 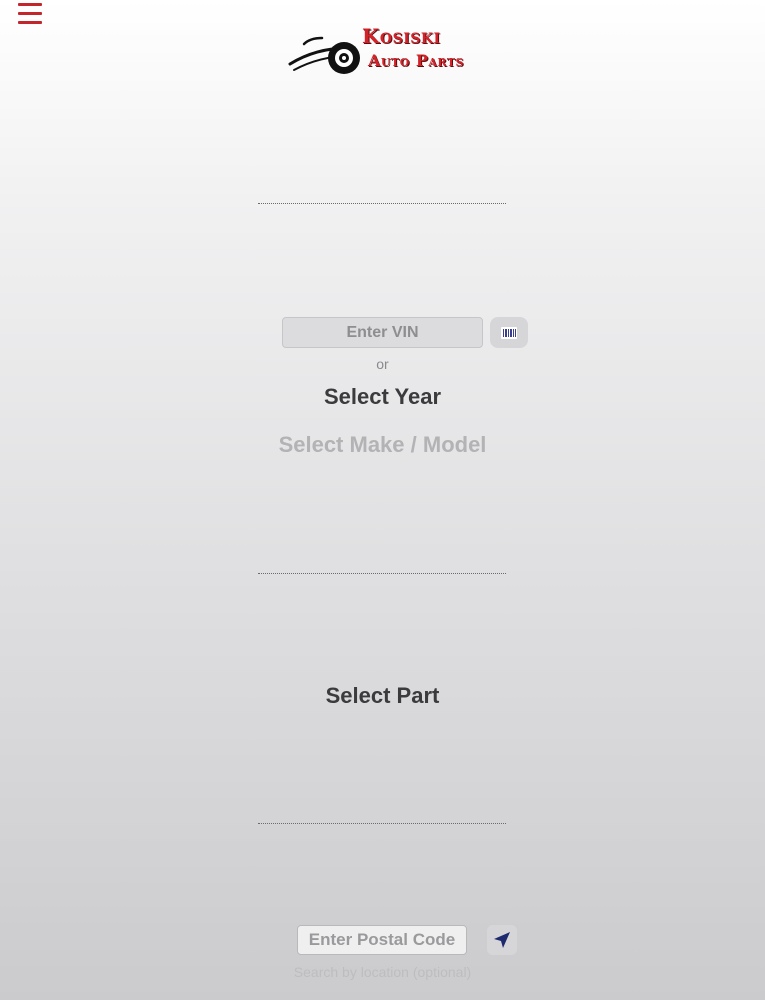 I want to click on or-separator-label: or, so click(x=382, y=364).